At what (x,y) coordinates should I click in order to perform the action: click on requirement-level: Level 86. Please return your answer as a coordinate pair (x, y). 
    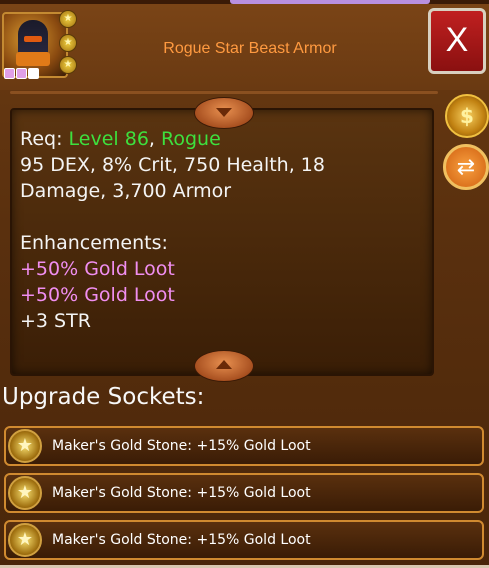
    Looking at the image, I should click on (108, 139).